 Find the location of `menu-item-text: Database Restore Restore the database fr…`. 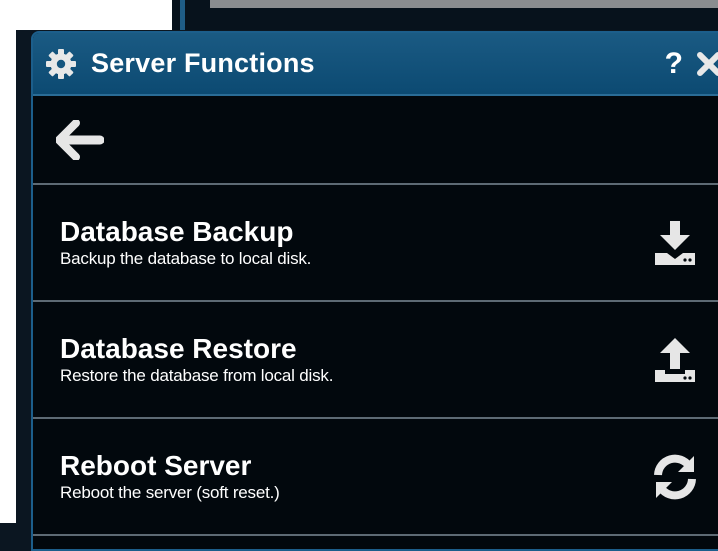

menu-item-text: Database Restore Restore the database fr… is located at coordinates (351, 359).